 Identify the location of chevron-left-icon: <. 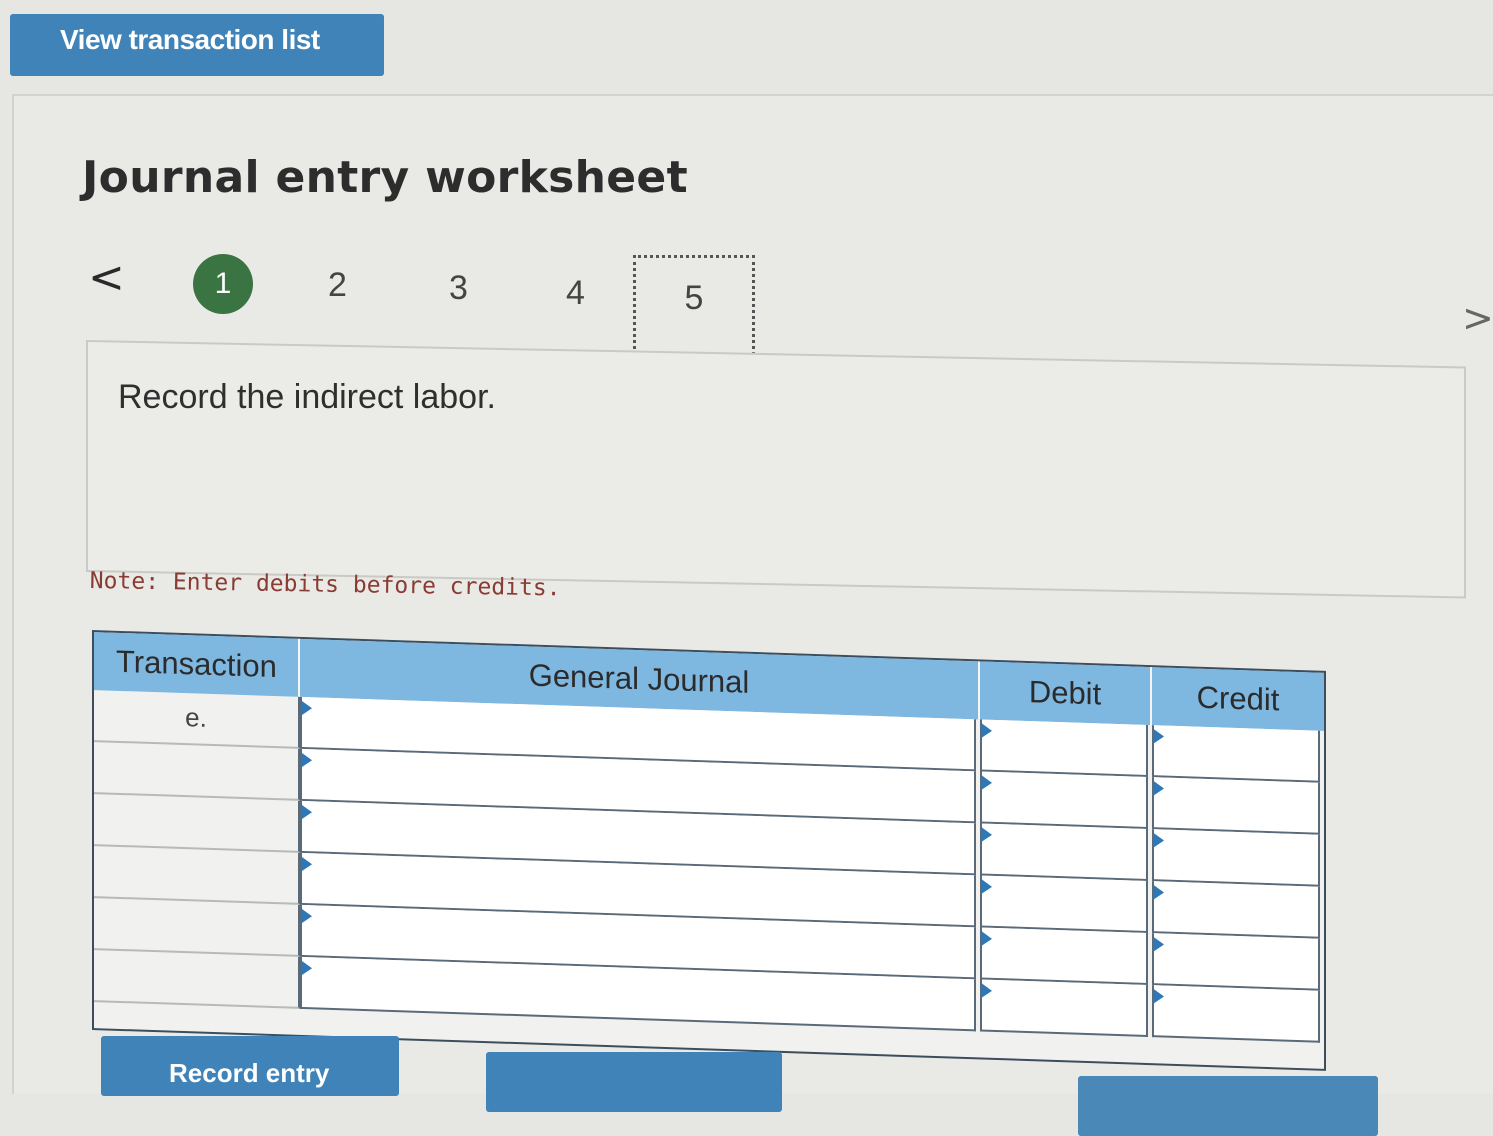
(106, 277).